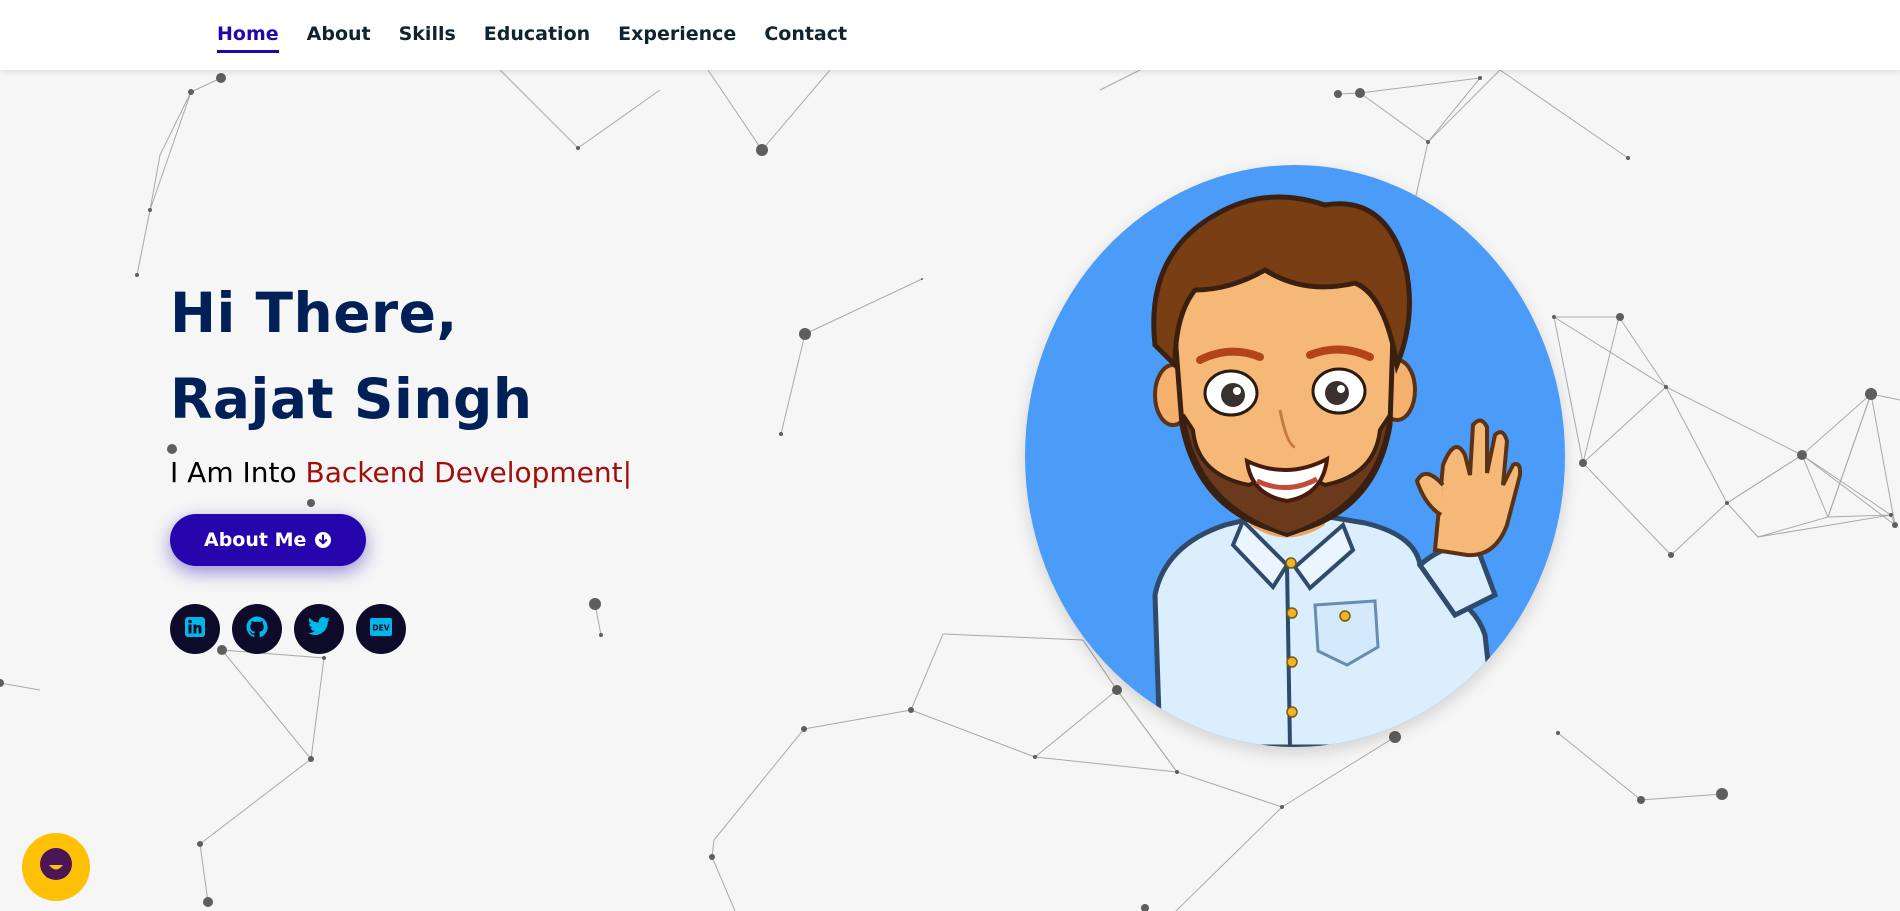 This screenshot has height=911, width=1900. I want to click on chat-widget-icon, so click(56, 867).